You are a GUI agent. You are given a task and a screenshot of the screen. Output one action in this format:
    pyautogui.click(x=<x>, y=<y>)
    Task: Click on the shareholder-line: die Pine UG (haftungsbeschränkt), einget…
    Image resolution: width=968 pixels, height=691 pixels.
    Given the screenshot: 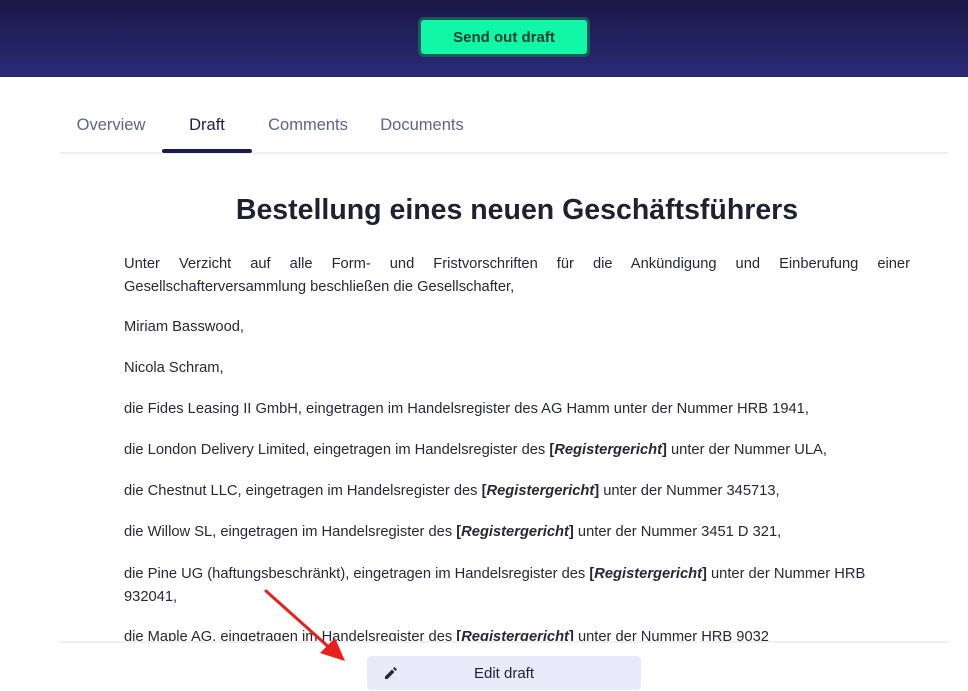 What is the action you would take?
    pyautogui.click(x=517, y=585)
    